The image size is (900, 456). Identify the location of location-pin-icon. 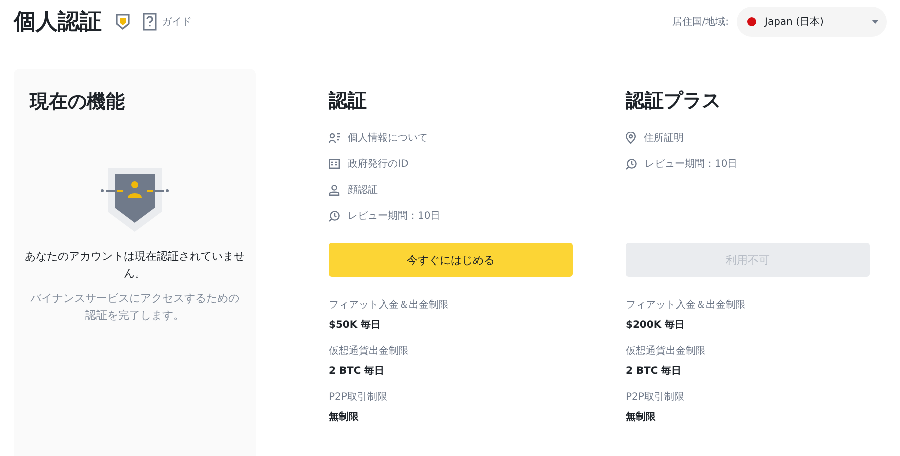
(631, 138).